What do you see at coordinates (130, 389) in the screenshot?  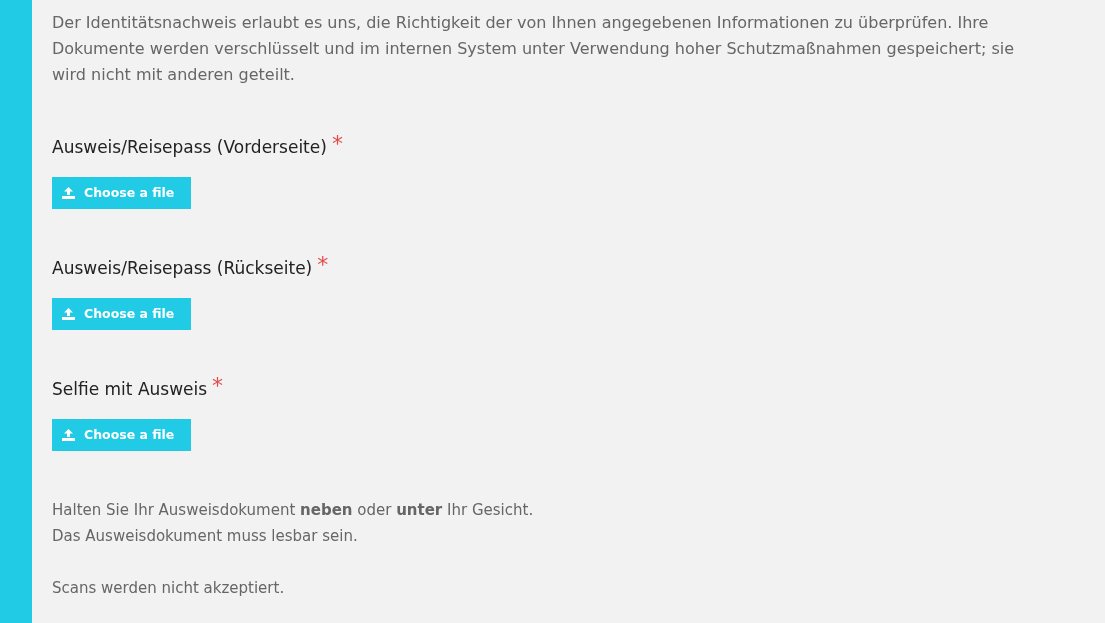 I see `field-label: Selfie mit Ausweis` at bounding box center [130, 389].